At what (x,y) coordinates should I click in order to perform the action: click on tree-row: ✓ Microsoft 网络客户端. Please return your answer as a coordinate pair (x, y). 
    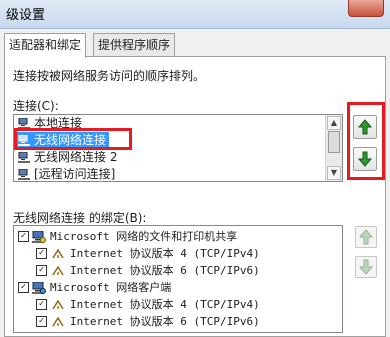
    Looking at the image, I should click on (177, 287).